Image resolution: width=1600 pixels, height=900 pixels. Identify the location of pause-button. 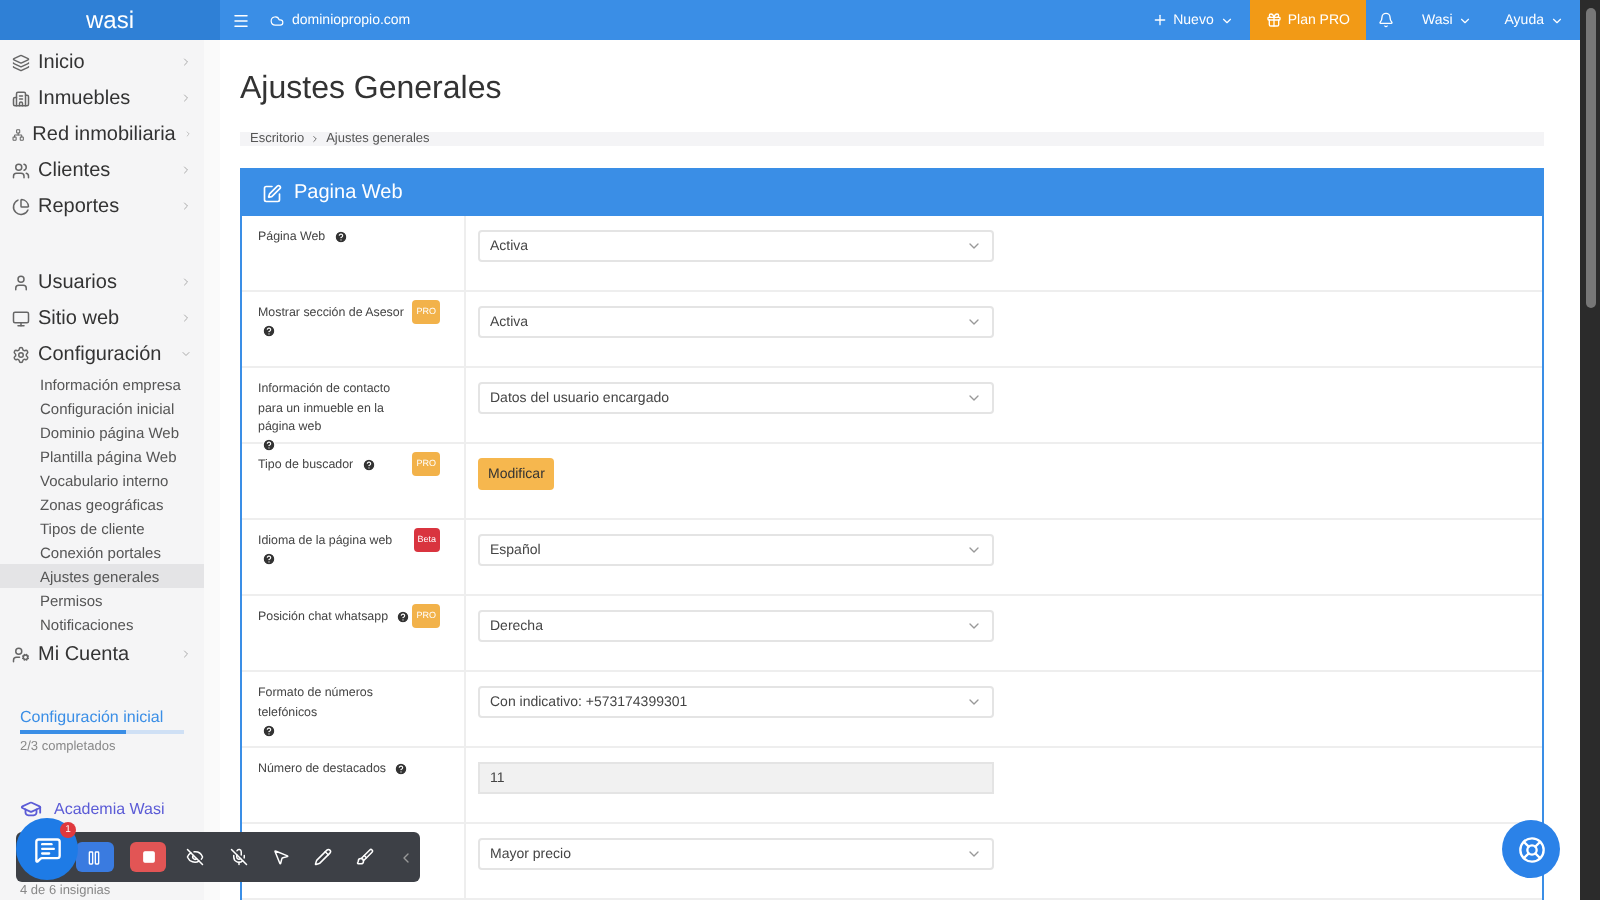
(95, 857).